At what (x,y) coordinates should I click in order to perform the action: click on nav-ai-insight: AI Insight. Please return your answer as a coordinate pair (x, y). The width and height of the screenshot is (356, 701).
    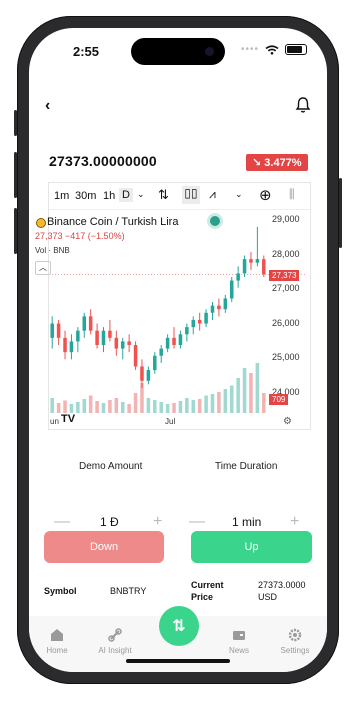
    Looking at the image, I should click on (115, 641).